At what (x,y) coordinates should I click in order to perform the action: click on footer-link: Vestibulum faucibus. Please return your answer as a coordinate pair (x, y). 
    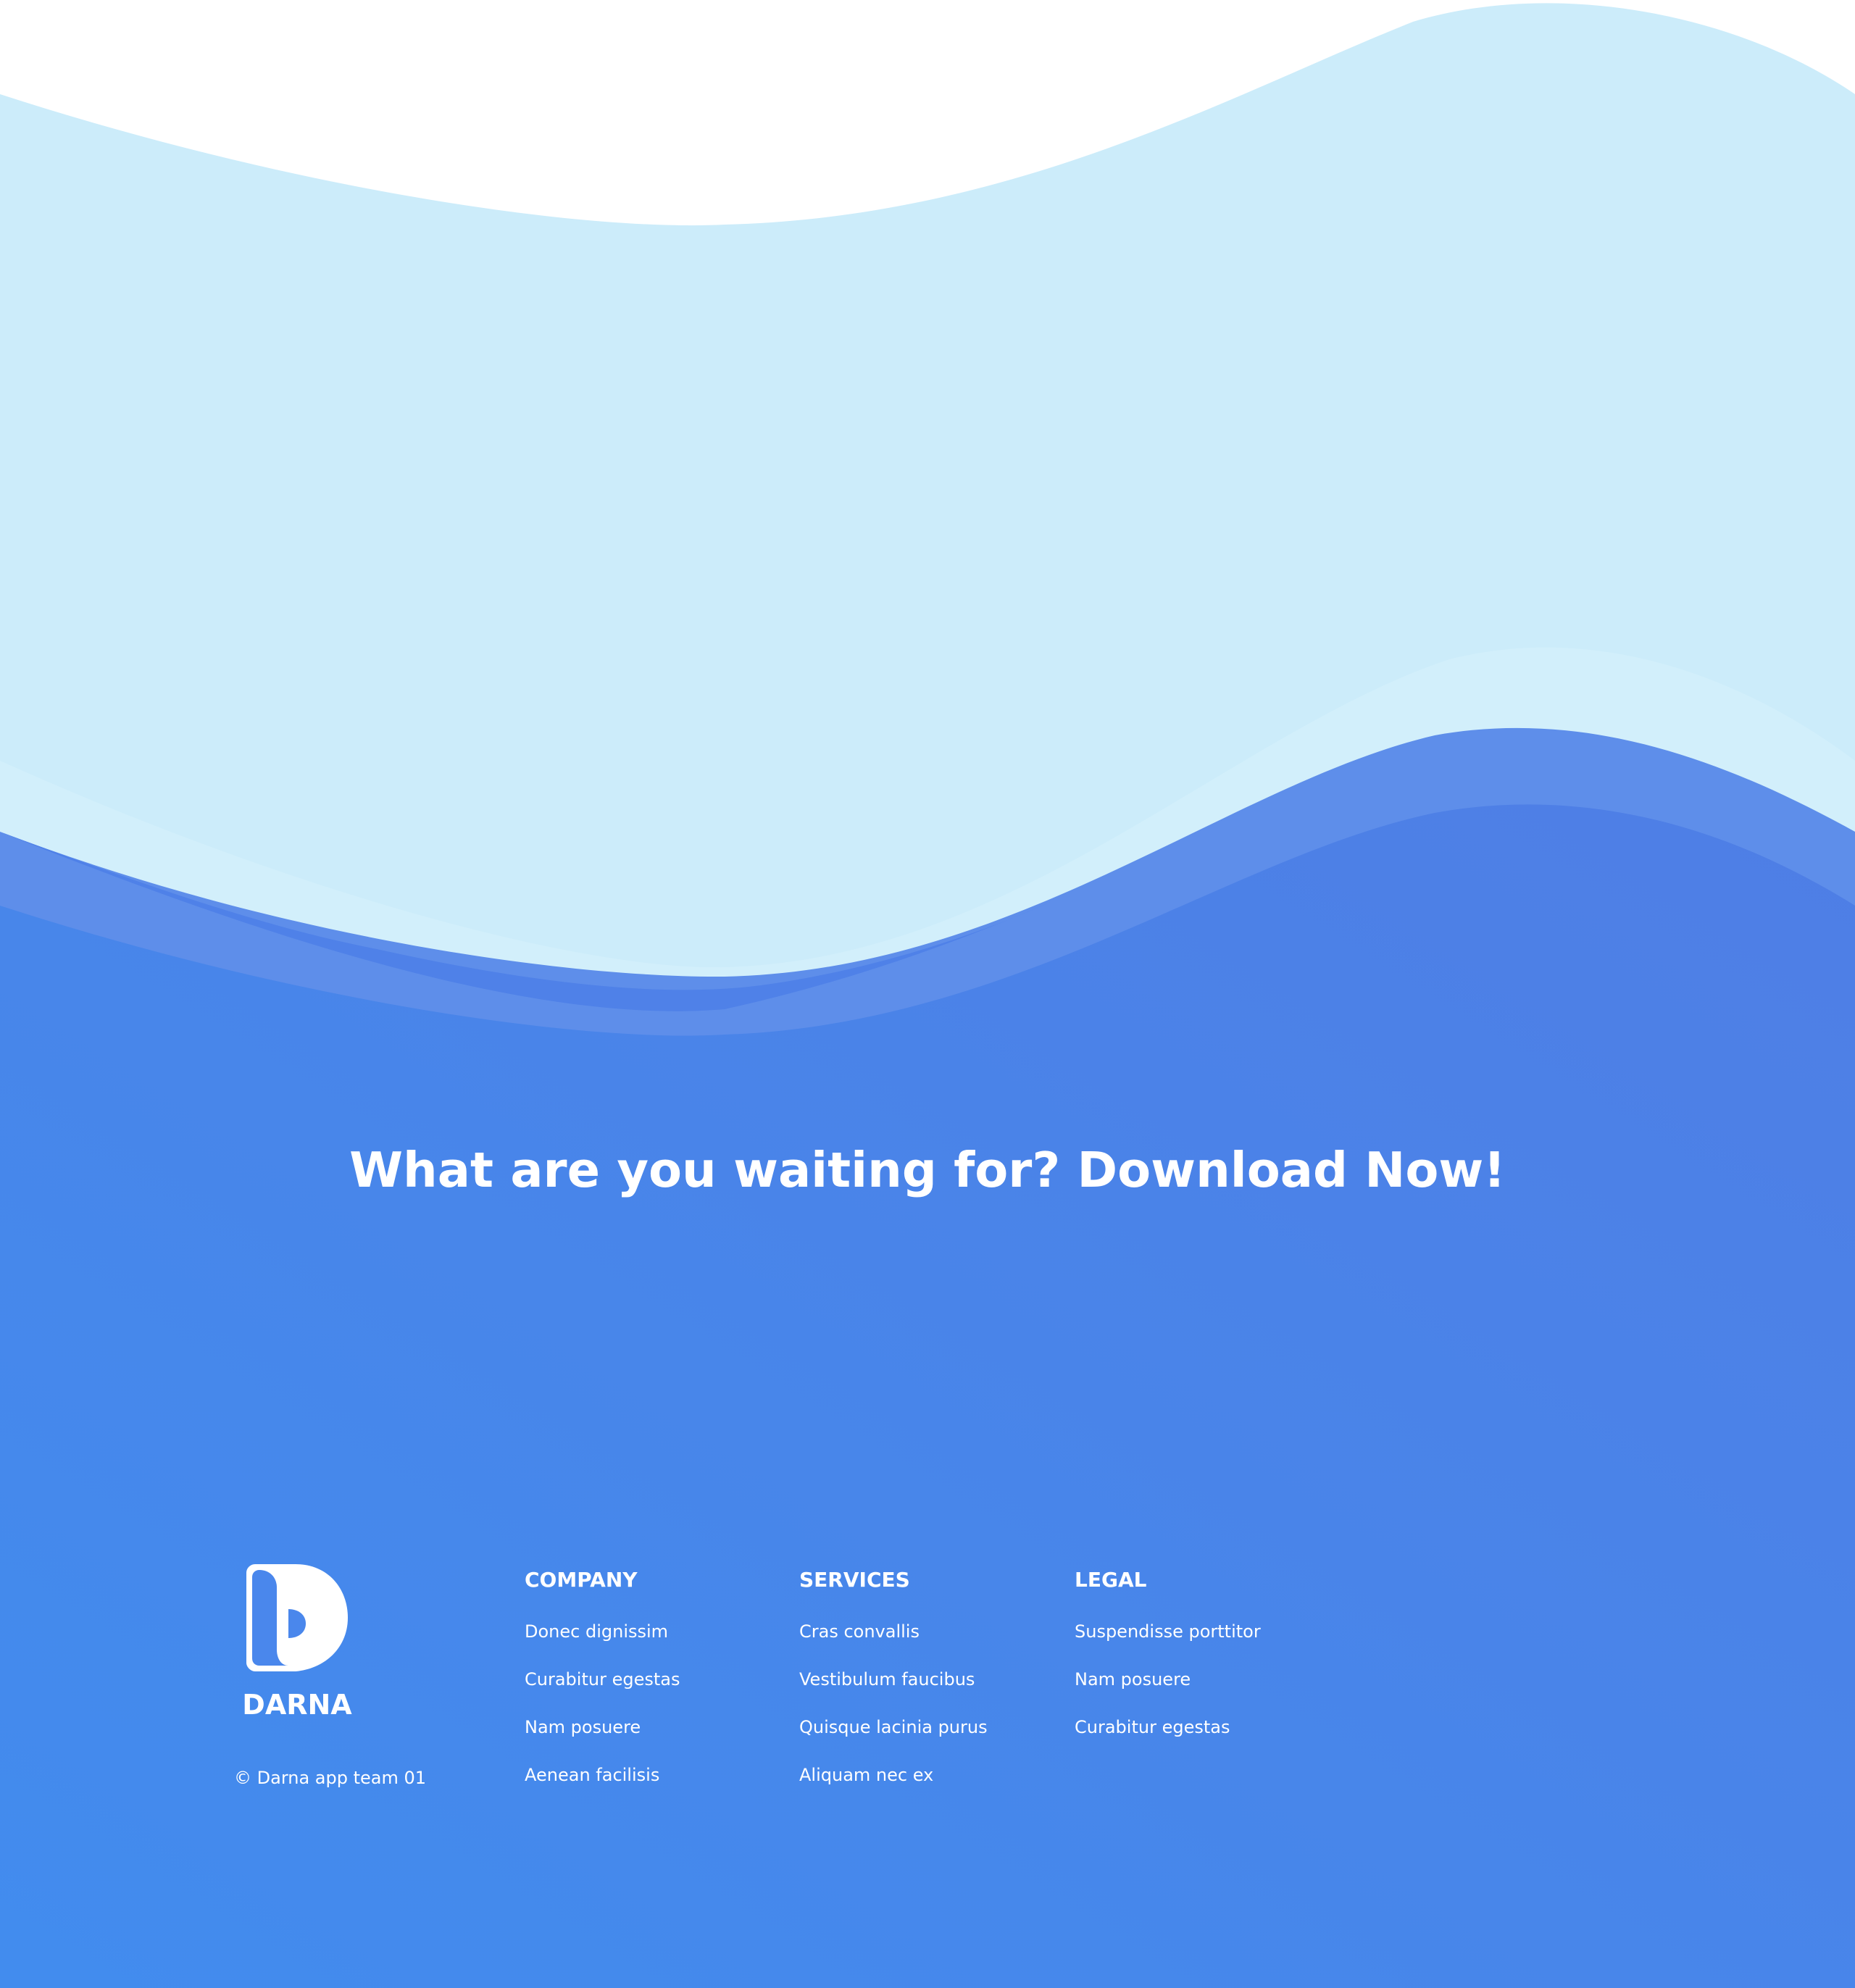
    Looking at the image, I should click on (893, 1679).